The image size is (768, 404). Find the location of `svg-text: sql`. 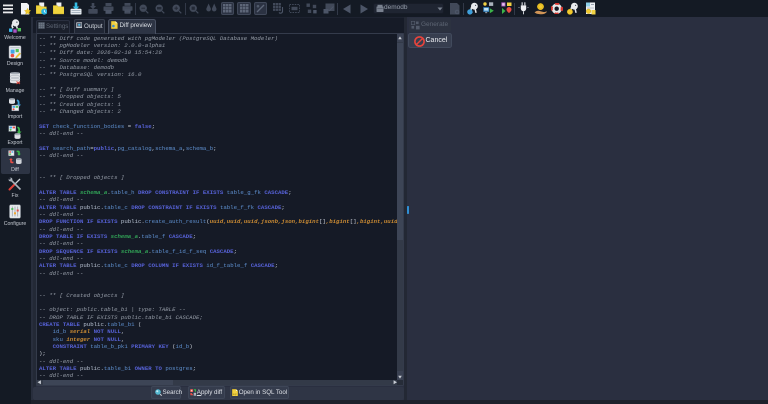

svg-text: sql is located at coordinates (235, 393).